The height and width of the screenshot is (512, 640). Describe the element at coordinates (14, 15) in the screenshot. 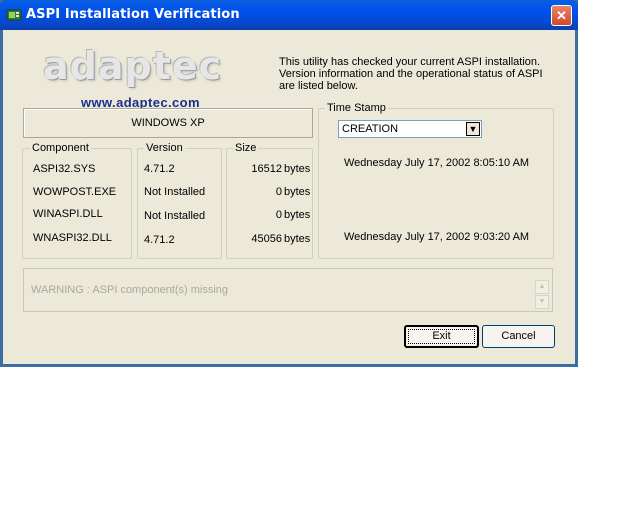

I see `app-icon` at that location.